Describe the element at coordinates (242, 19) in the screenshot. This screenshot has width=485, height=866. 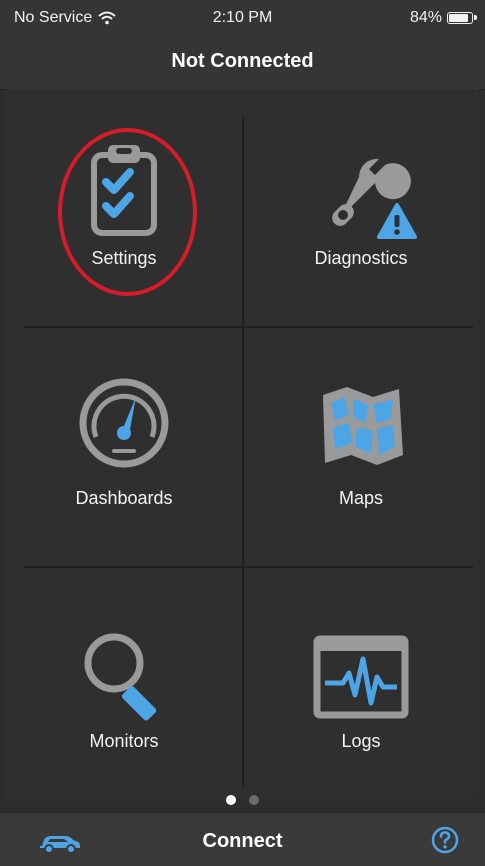
I see `status-bar: No Service 2:10 PM 84%` at that location.